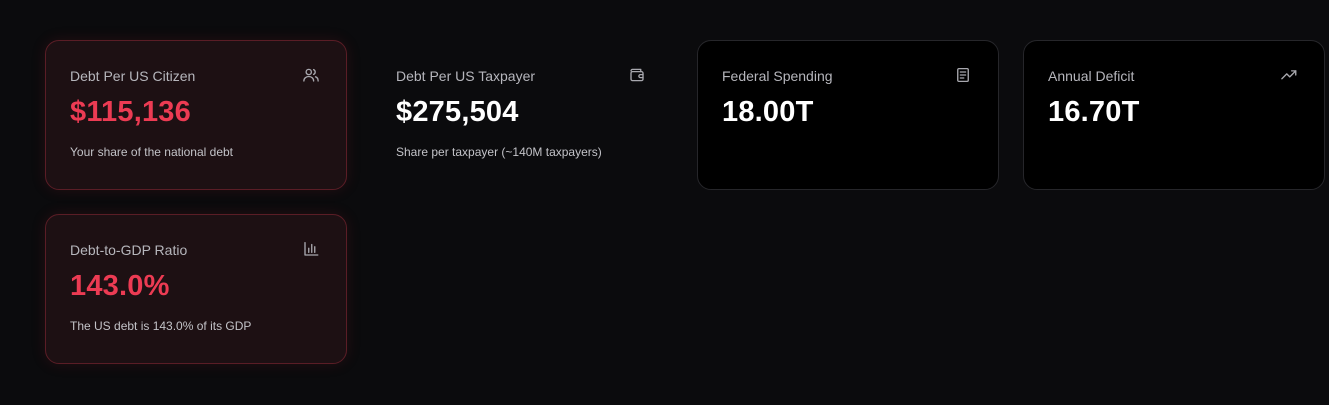  Describe the element at coordinates (768, 112) in the screenshot. I see `card-value: 18.00T` at that location.